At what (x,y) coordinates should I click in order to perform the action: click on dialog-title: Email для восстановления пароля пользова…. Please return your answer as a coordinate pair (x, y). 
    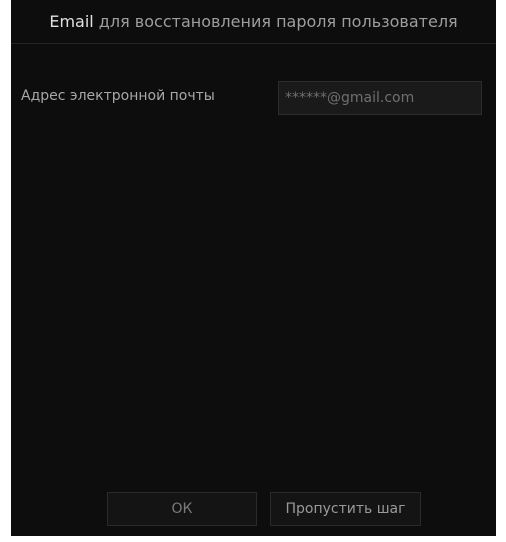
    Looking at the image, I should click on (253, 21).